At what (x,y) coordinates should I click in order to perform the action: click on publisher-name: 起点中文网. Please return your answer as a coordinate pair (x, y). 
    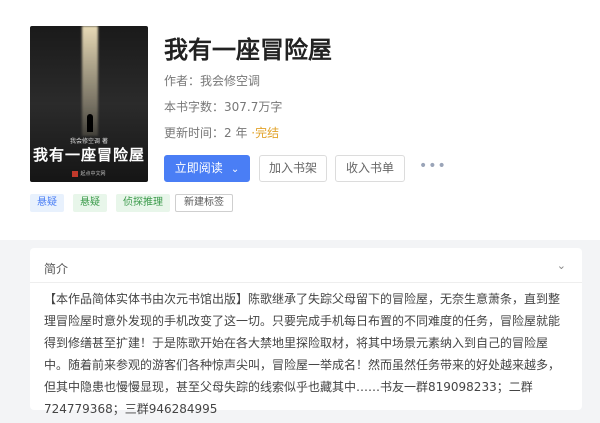
    Looking at the image, I should click on (93, 174).